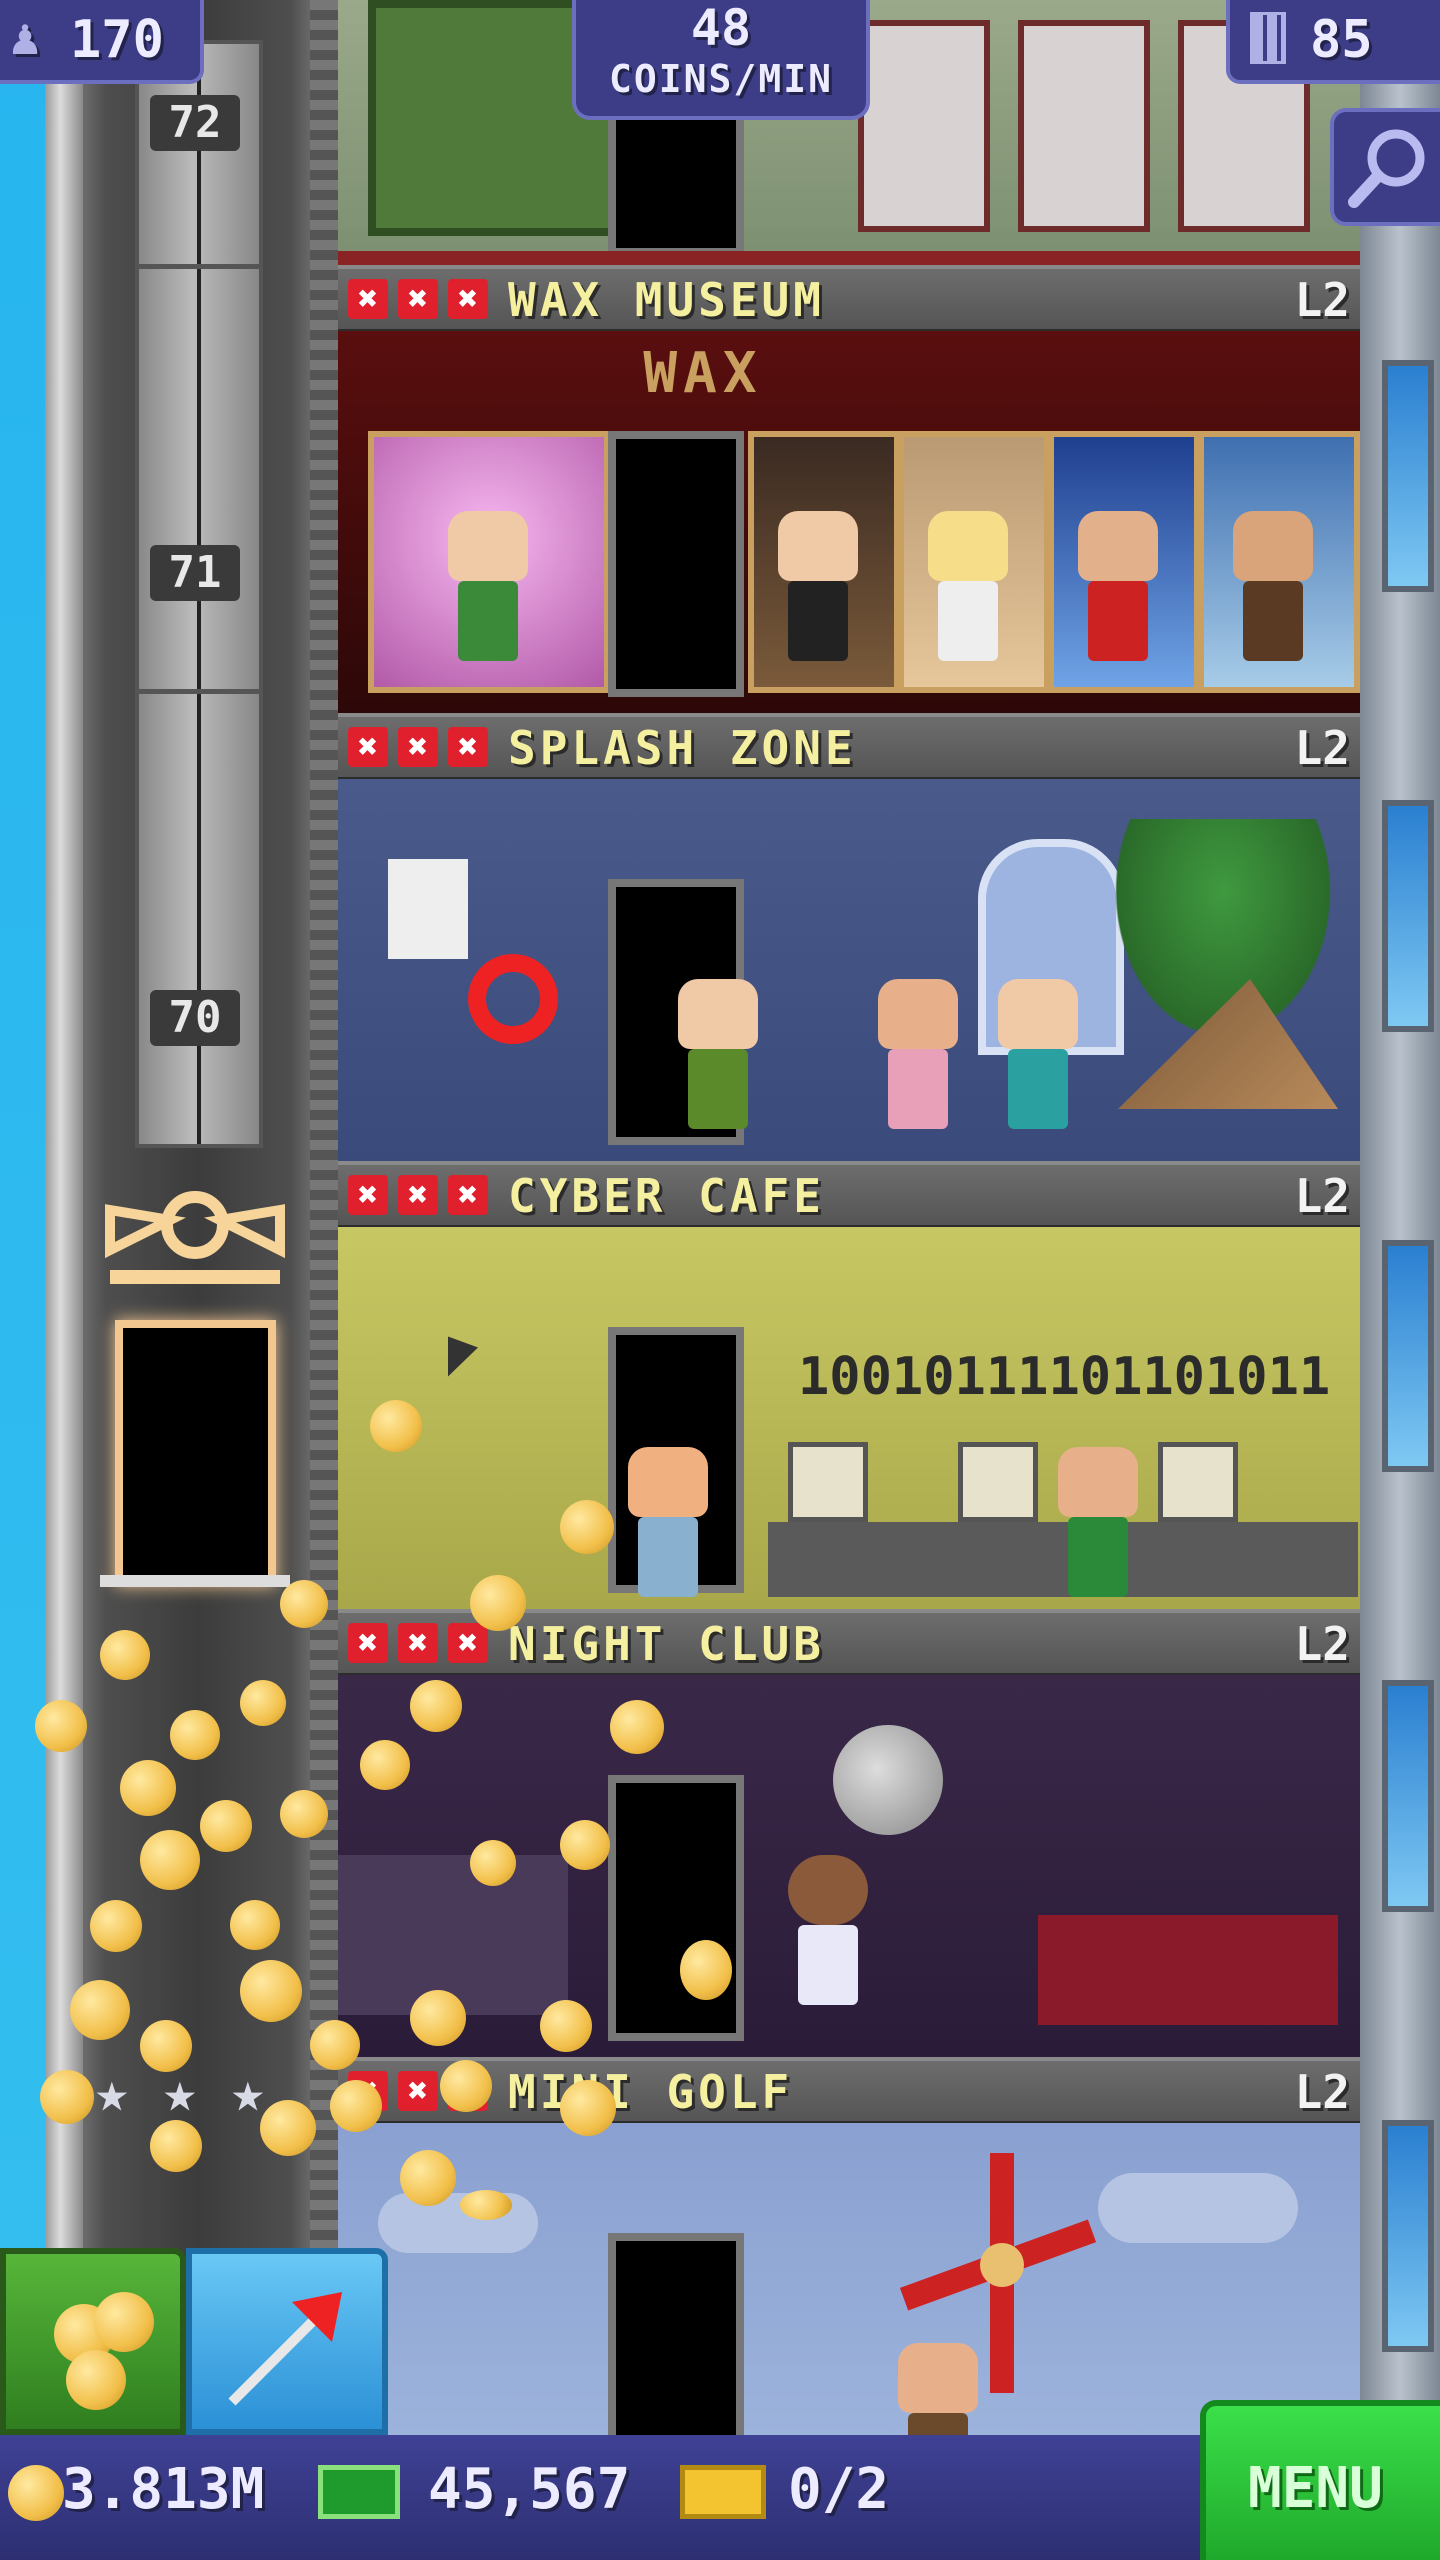 Image resolution: width=1440 pixels, height=2560 pixels. What do you see at coordinates (721, 79) in the screenshot?
I see `coins-per-min-label: COINS/MIN` at bounding box center [721, 79].